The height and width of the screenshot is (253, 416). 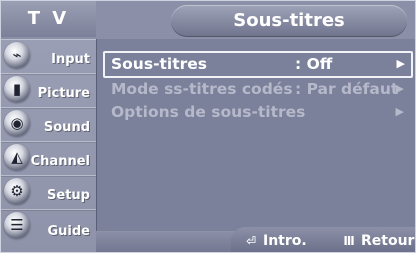 I want to click on sidebar-item-input: ⌁ Input, so click(x=48, y=57).